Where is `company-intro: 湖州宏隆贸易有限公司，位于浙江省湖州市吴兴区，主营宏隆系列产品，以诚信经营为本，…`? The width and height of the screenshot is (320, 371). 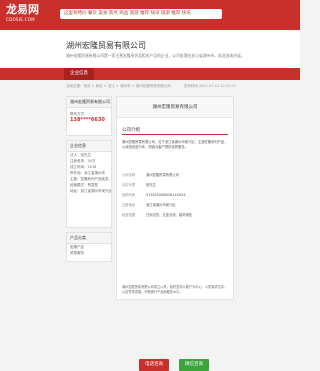 company-intro: 湖州宏隆贸易有限公司，位于浙江省湖州市吴兴区，主营宏隆系列产品，以诚信经营为本，… is located at coordinates (175, 144).